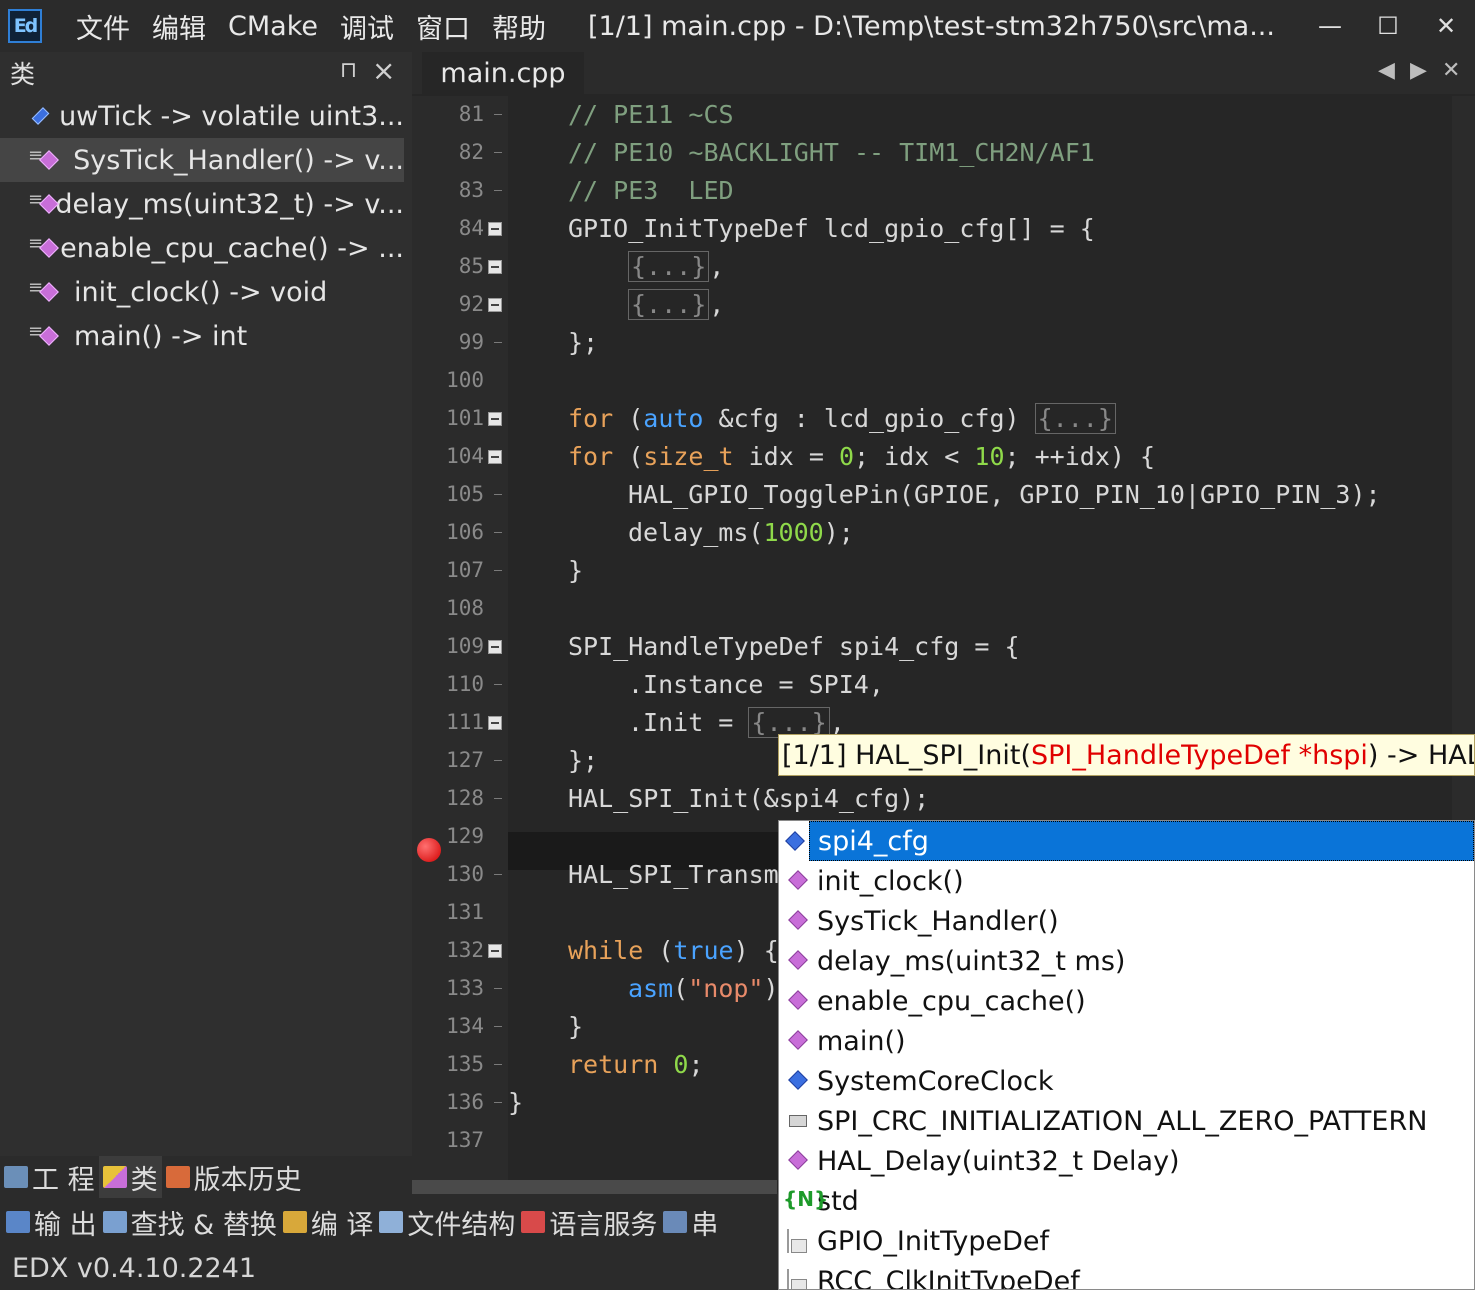  I want to click on menu-help: 帮助, so click(519, 26).